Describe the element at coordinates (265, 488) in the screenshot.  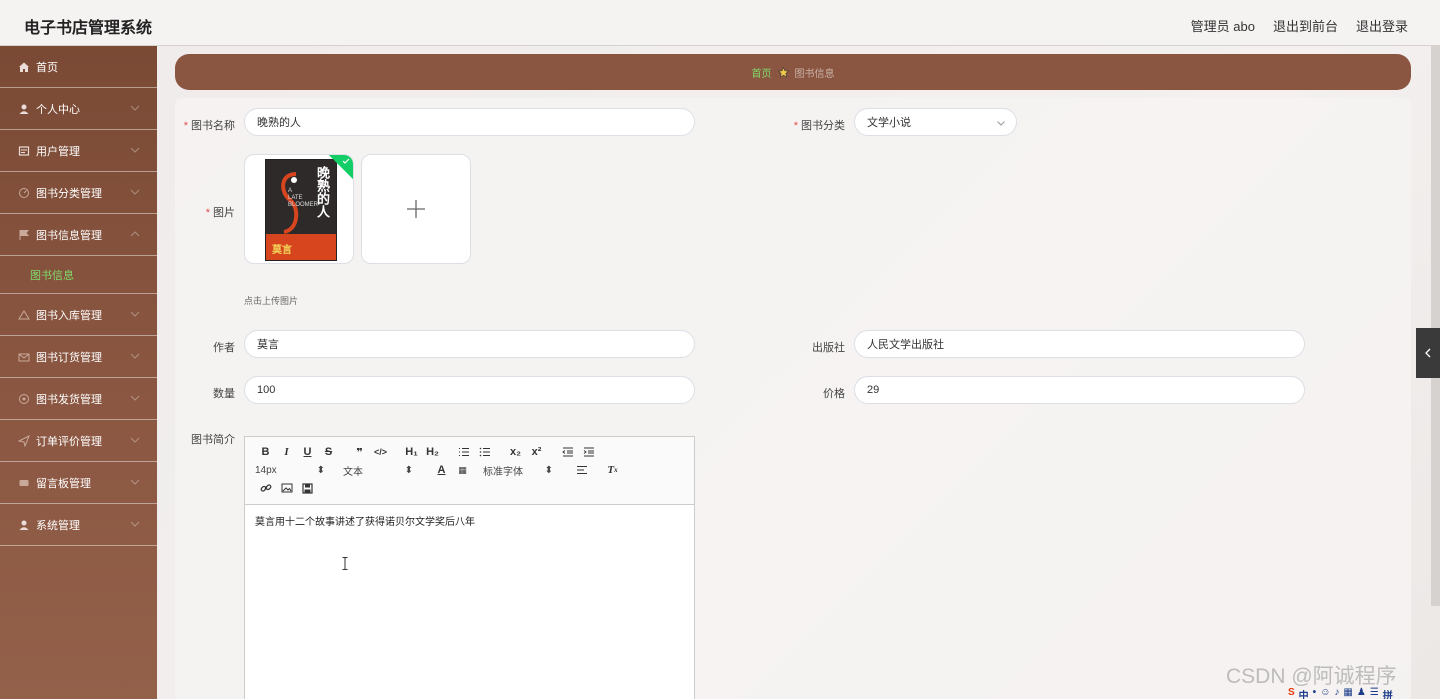
I see `link-button` at that location.